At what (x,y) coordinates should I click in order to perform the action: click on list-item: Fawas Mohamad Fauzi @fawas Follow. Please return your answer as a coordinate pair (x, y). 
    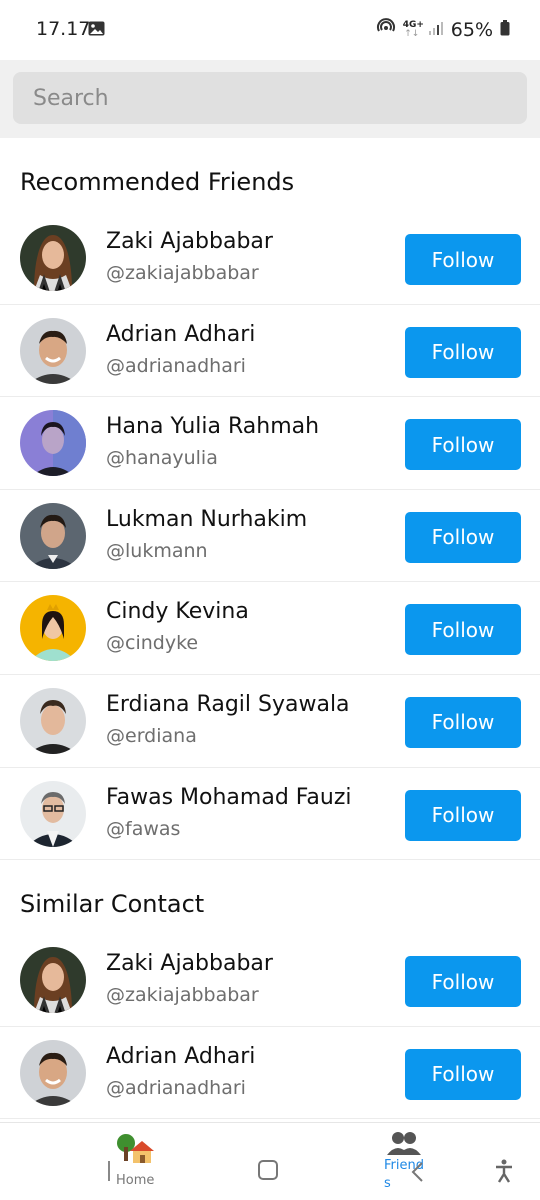
    Looking at the image, I should click on (270, 814).